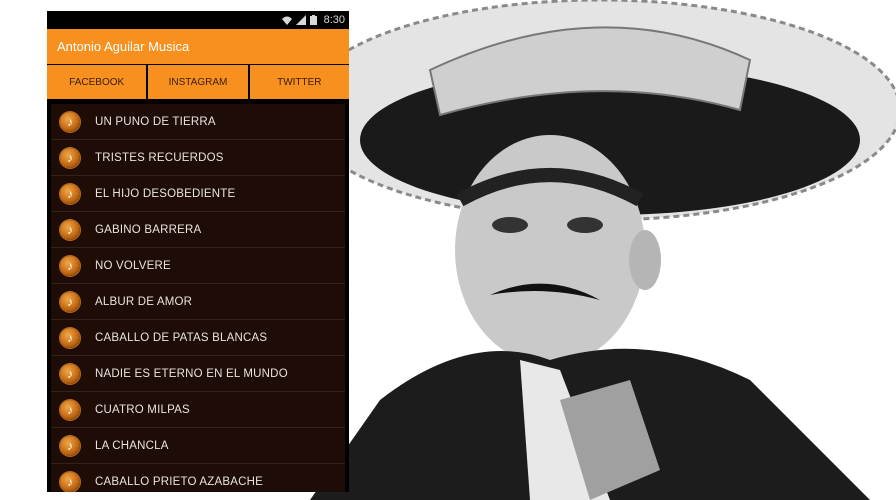  I want to click on song-item: ♪ NO VOLVERE, so click(198, 266).